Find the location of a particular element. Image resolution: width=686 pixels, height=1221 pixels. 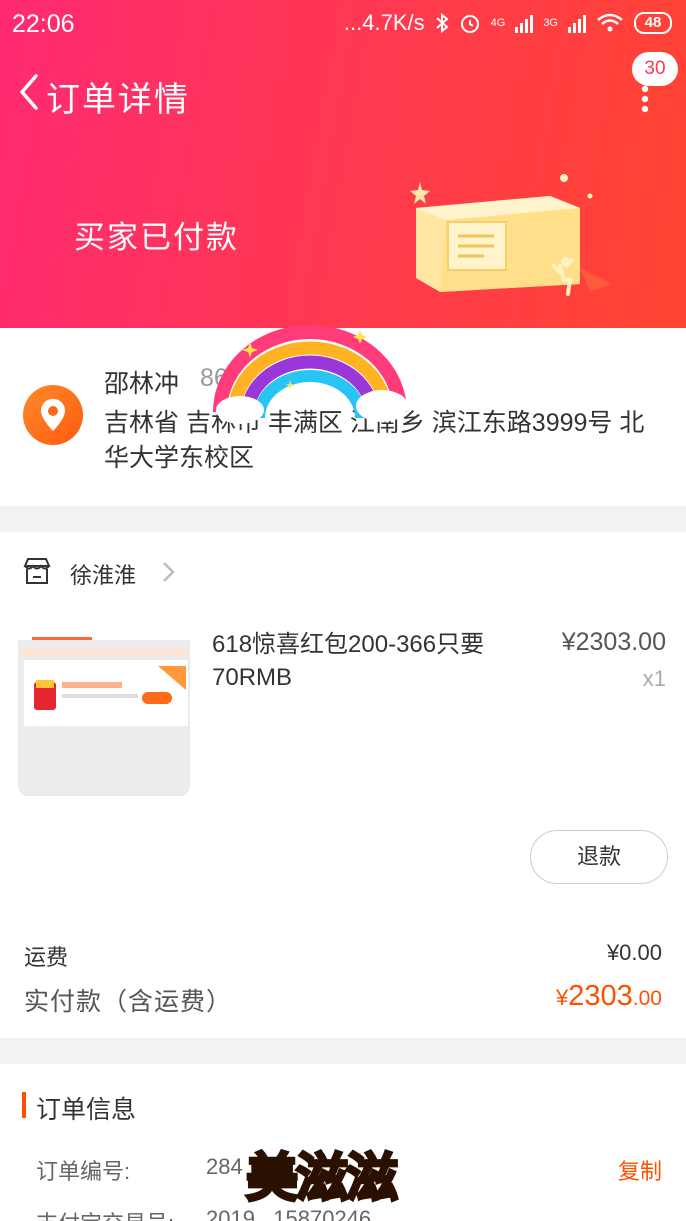

item-thumbnail is located at coordinates (104, 711).